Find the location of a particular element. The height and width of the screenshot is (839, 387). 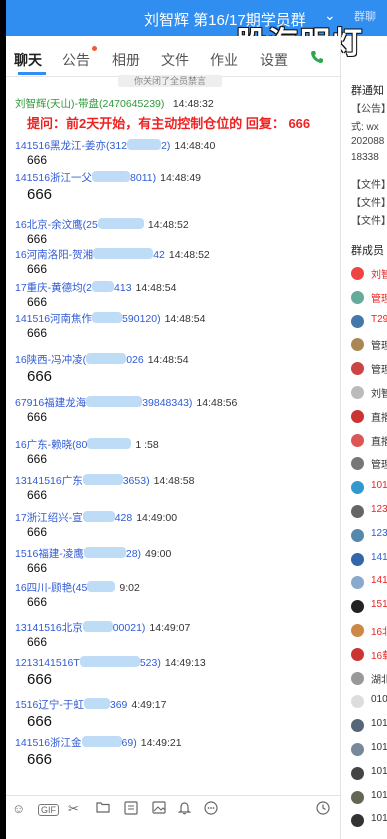

message-header: 刘智辉(天山)-带盘(2470645239) 14:48:32 is located at coordinates (114, 103).